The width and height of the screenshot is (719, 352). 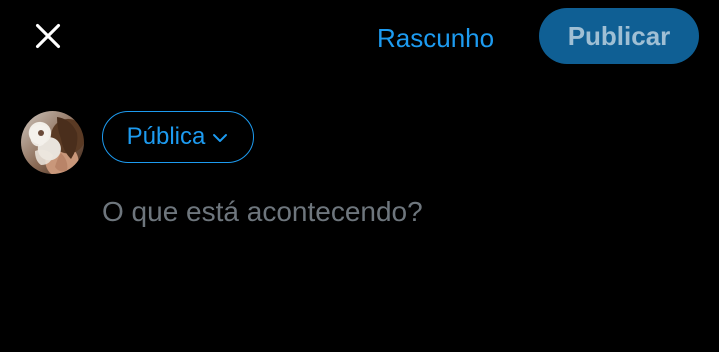 I want to click on compose-input, so click(x=392, y=212).